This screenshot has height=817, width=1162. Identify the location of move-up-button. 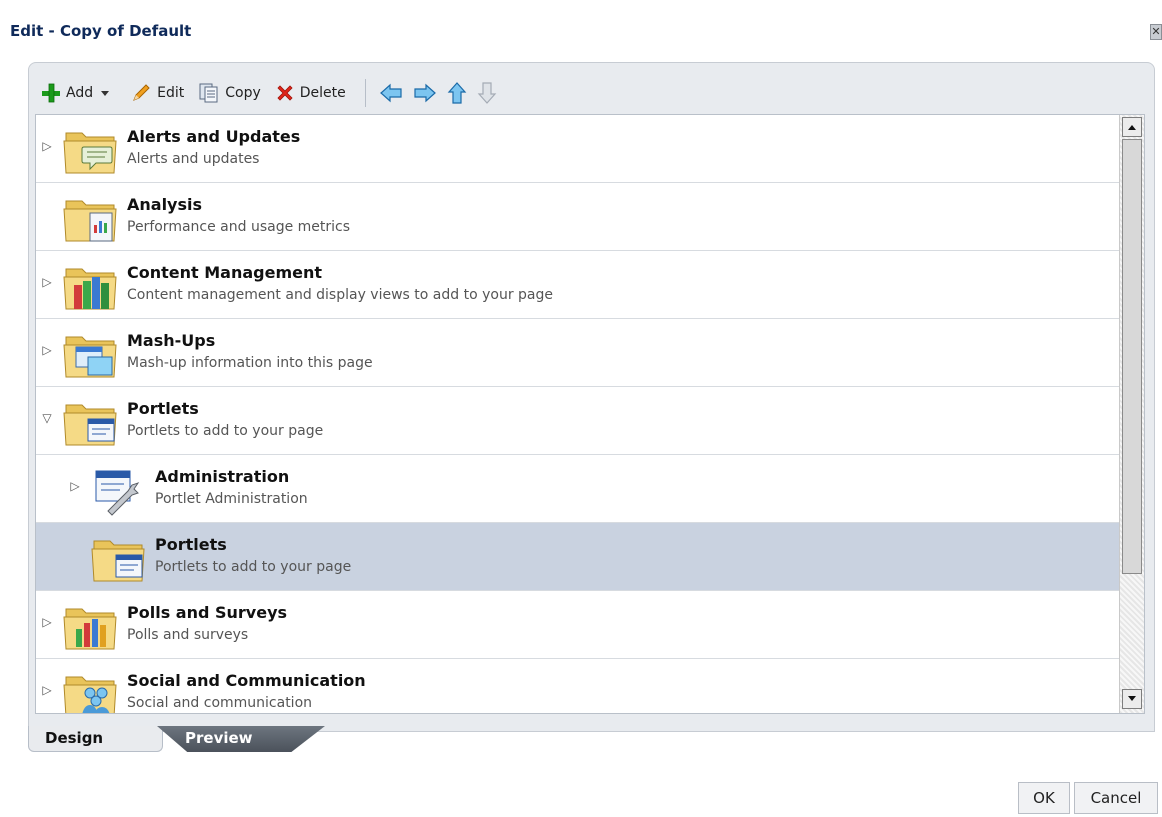
(457, 93).